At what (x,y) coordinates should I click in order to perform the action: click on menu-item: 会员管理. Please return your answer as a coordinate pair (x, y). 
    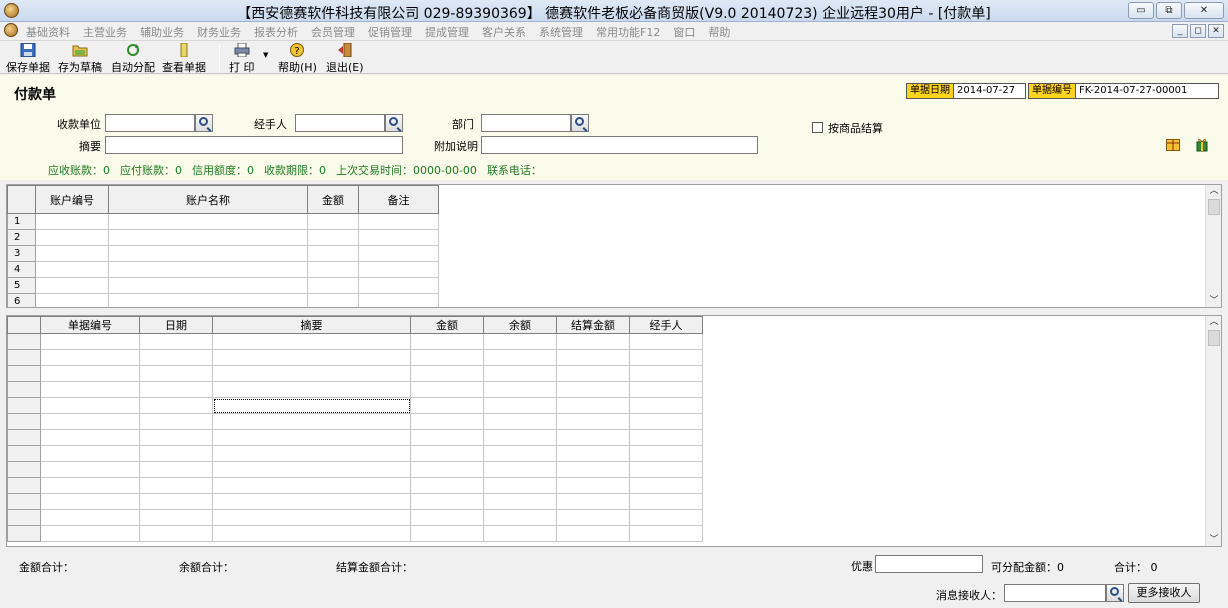
    Looking at the image, I should click on (333, 32).